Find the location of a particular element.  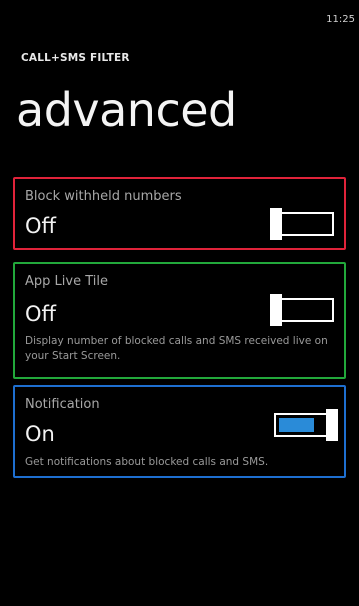

page-title: advanced is located at coordinates (126, 110).